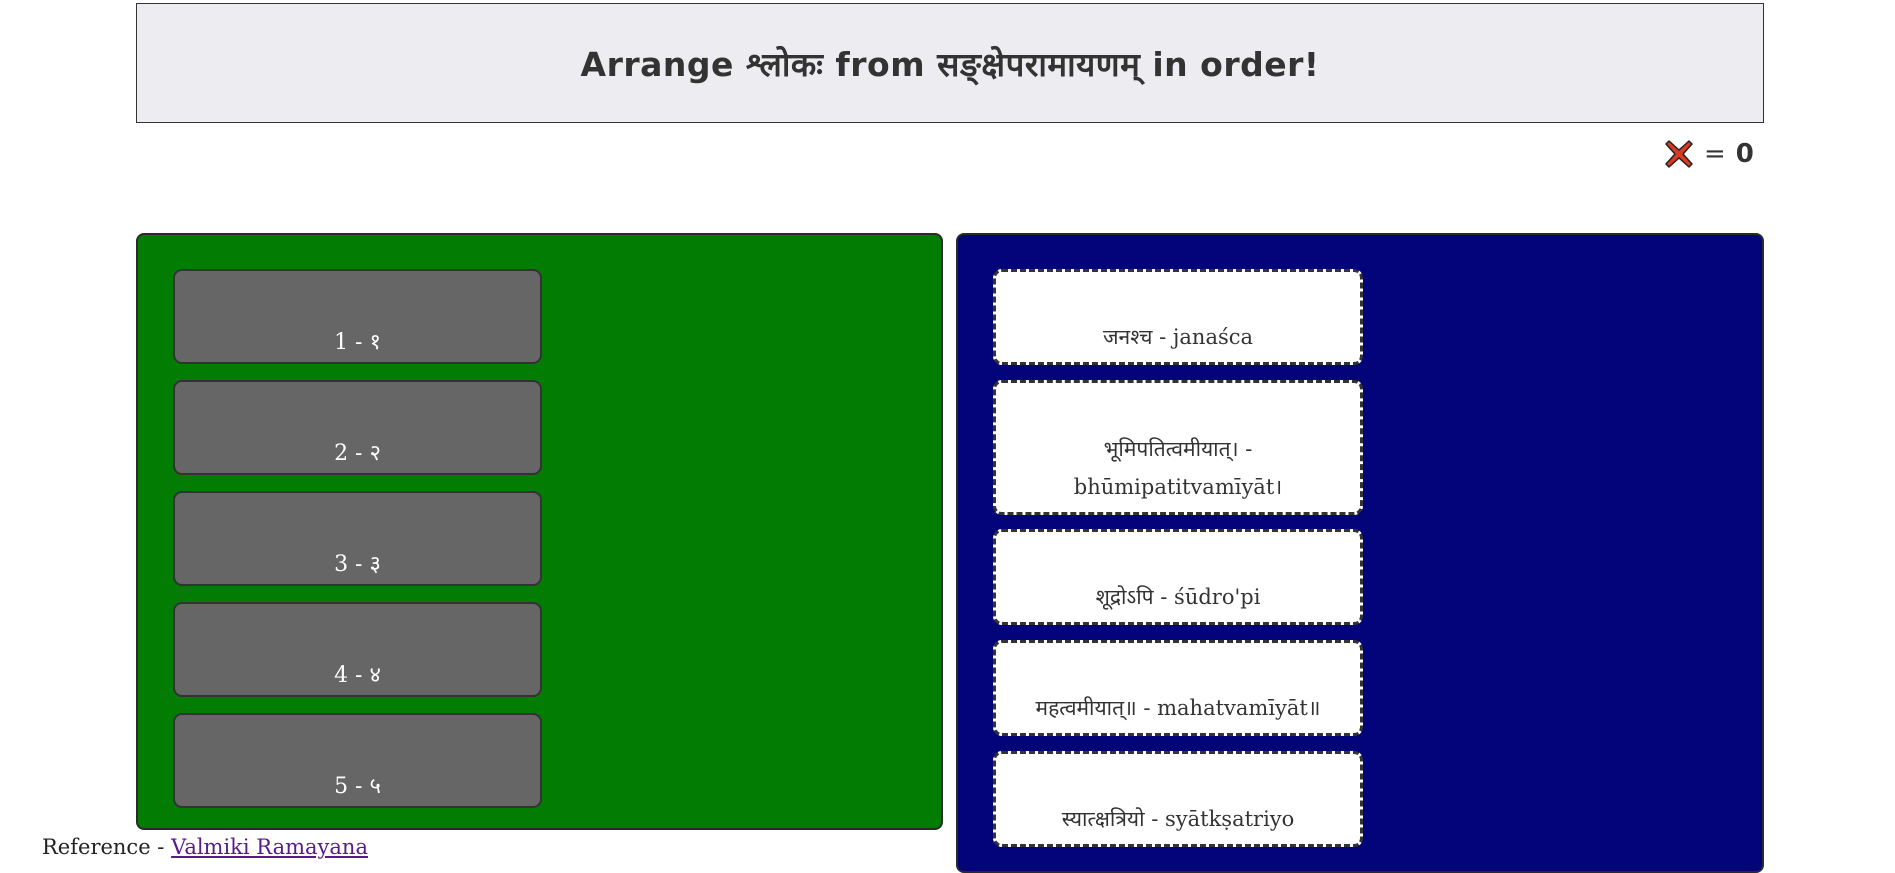  Describe the element at coordinates (1178, 317) in the screenshot. I see `draggable-card: जनश्च - janaśca` at that location.